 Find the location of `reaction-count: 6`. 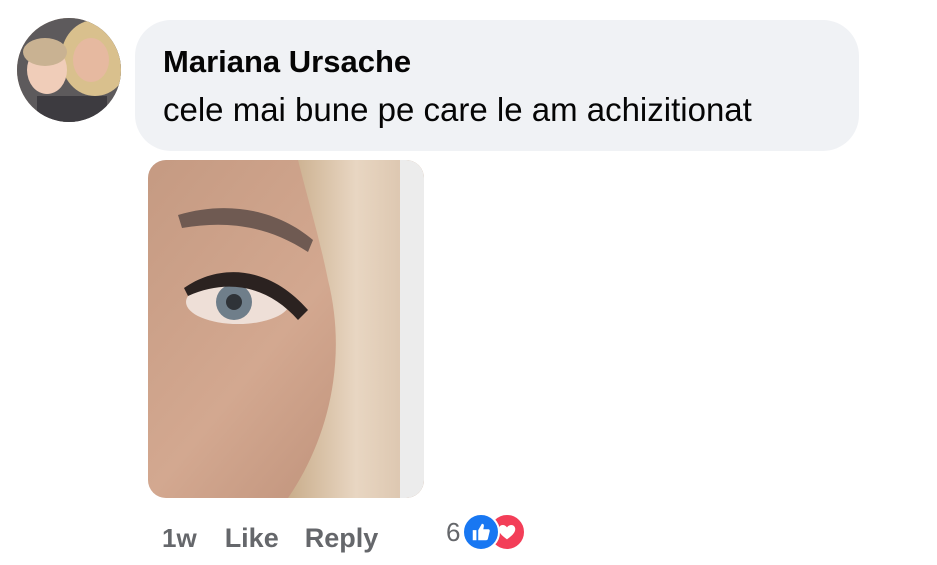

reaction-count: 6 is located at coordinates (453, 531).